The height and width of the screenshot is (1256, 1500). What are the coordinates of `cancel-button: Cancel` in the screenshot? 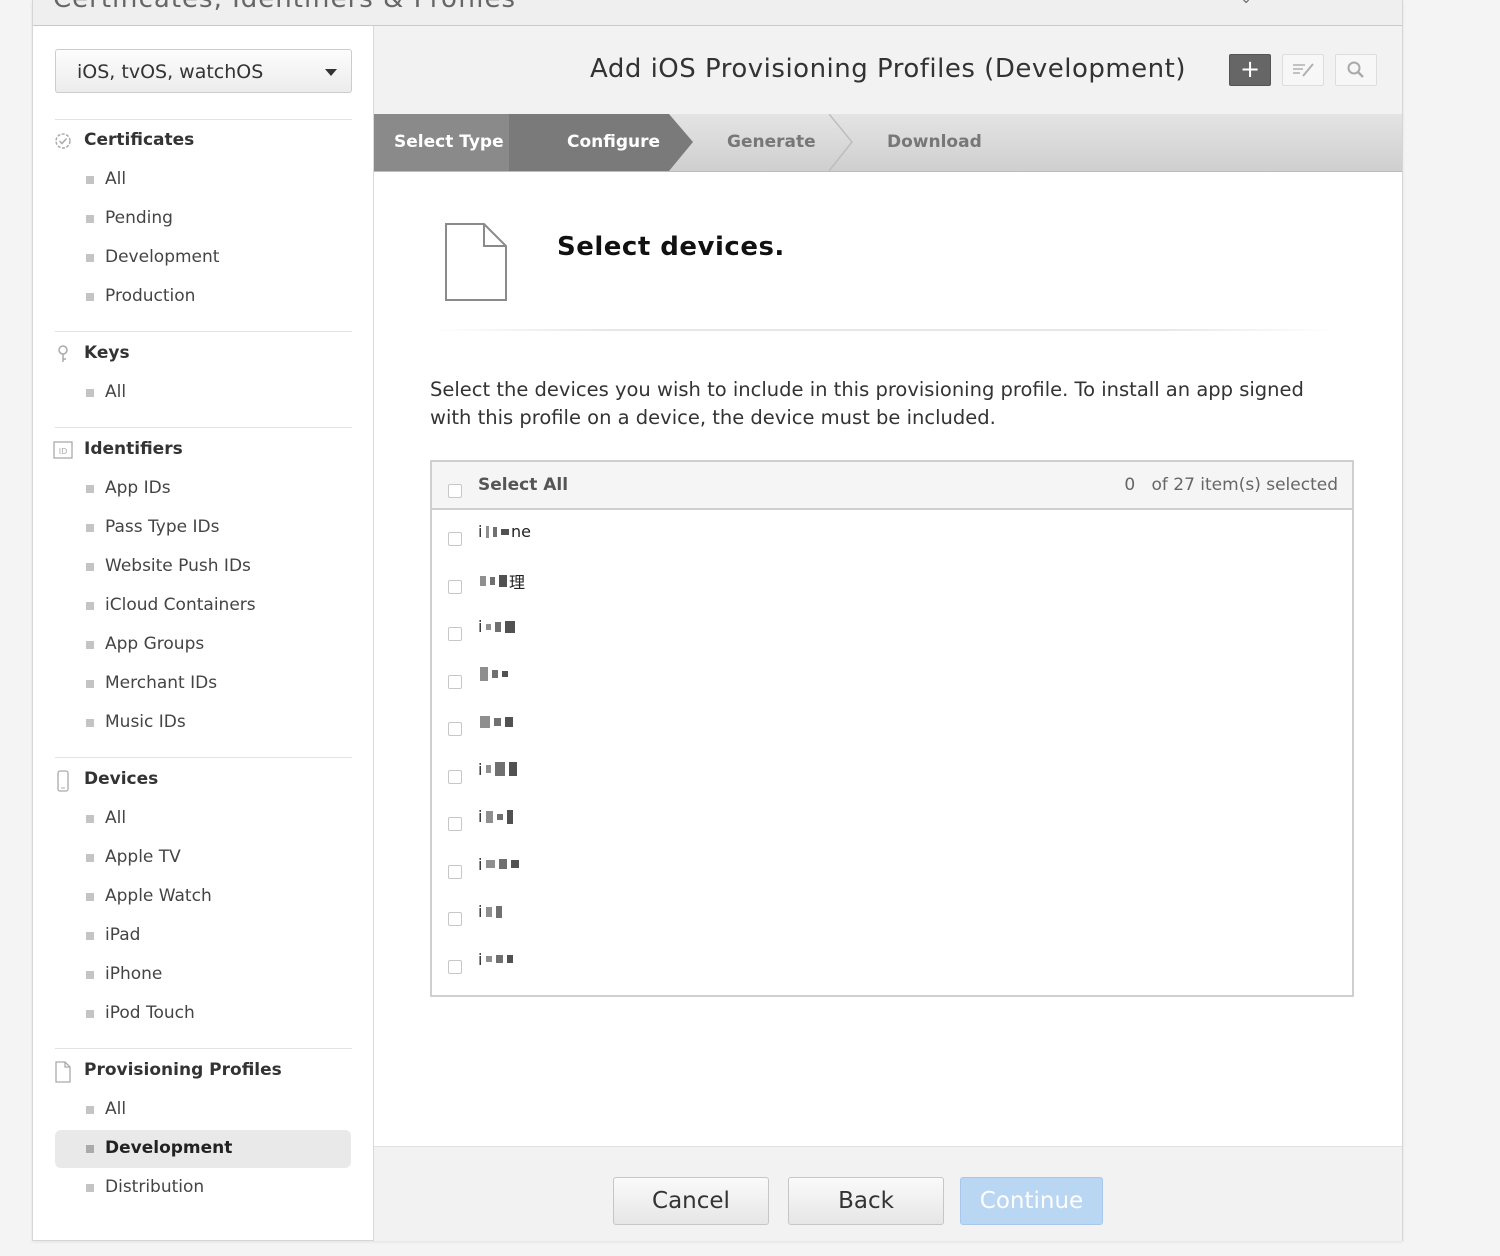 It's located at (691, 1201).